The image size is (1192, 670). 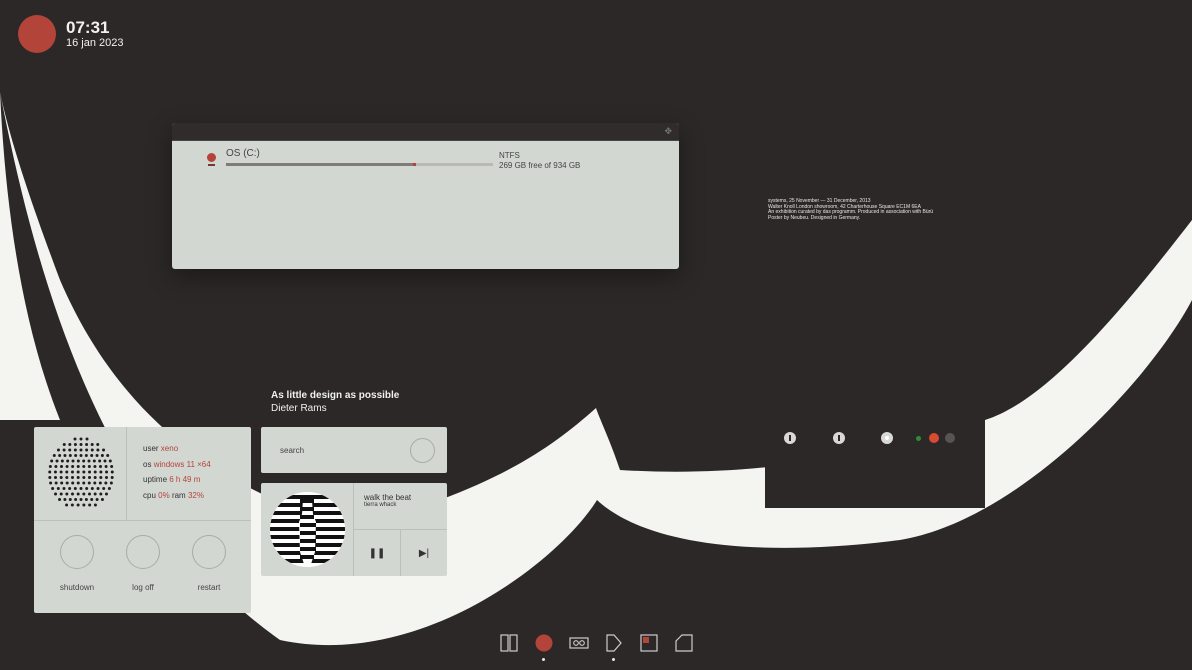 I want to click on green-led-icon, so click(x=918, y=438).